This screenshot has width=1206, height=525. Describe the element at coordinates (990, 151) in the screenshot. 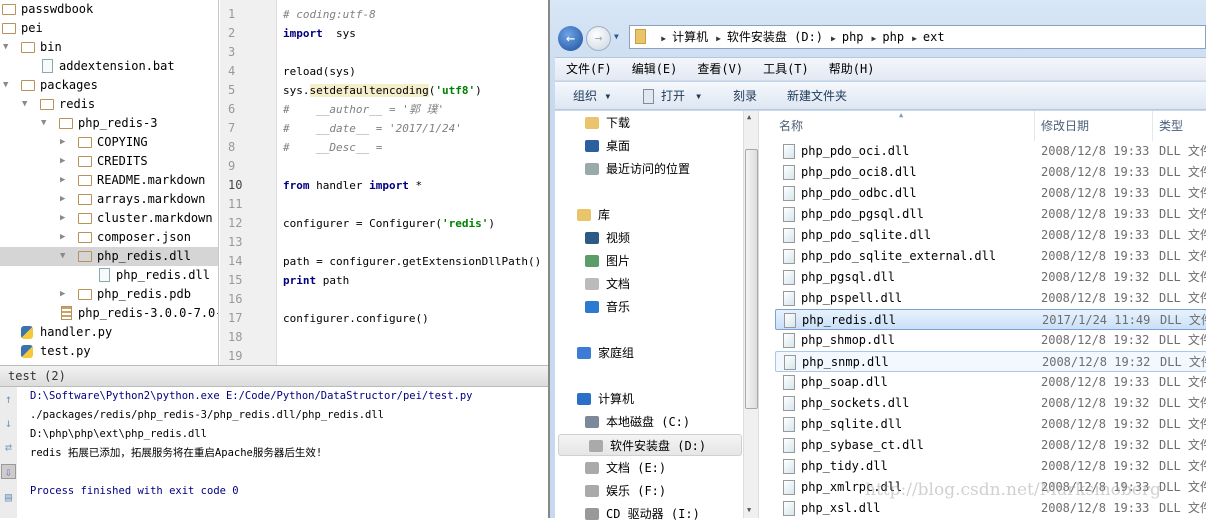

I see `file-row: php_pdo_oci.dll 2008/12/8 19:33 DLL 文件` at that location.